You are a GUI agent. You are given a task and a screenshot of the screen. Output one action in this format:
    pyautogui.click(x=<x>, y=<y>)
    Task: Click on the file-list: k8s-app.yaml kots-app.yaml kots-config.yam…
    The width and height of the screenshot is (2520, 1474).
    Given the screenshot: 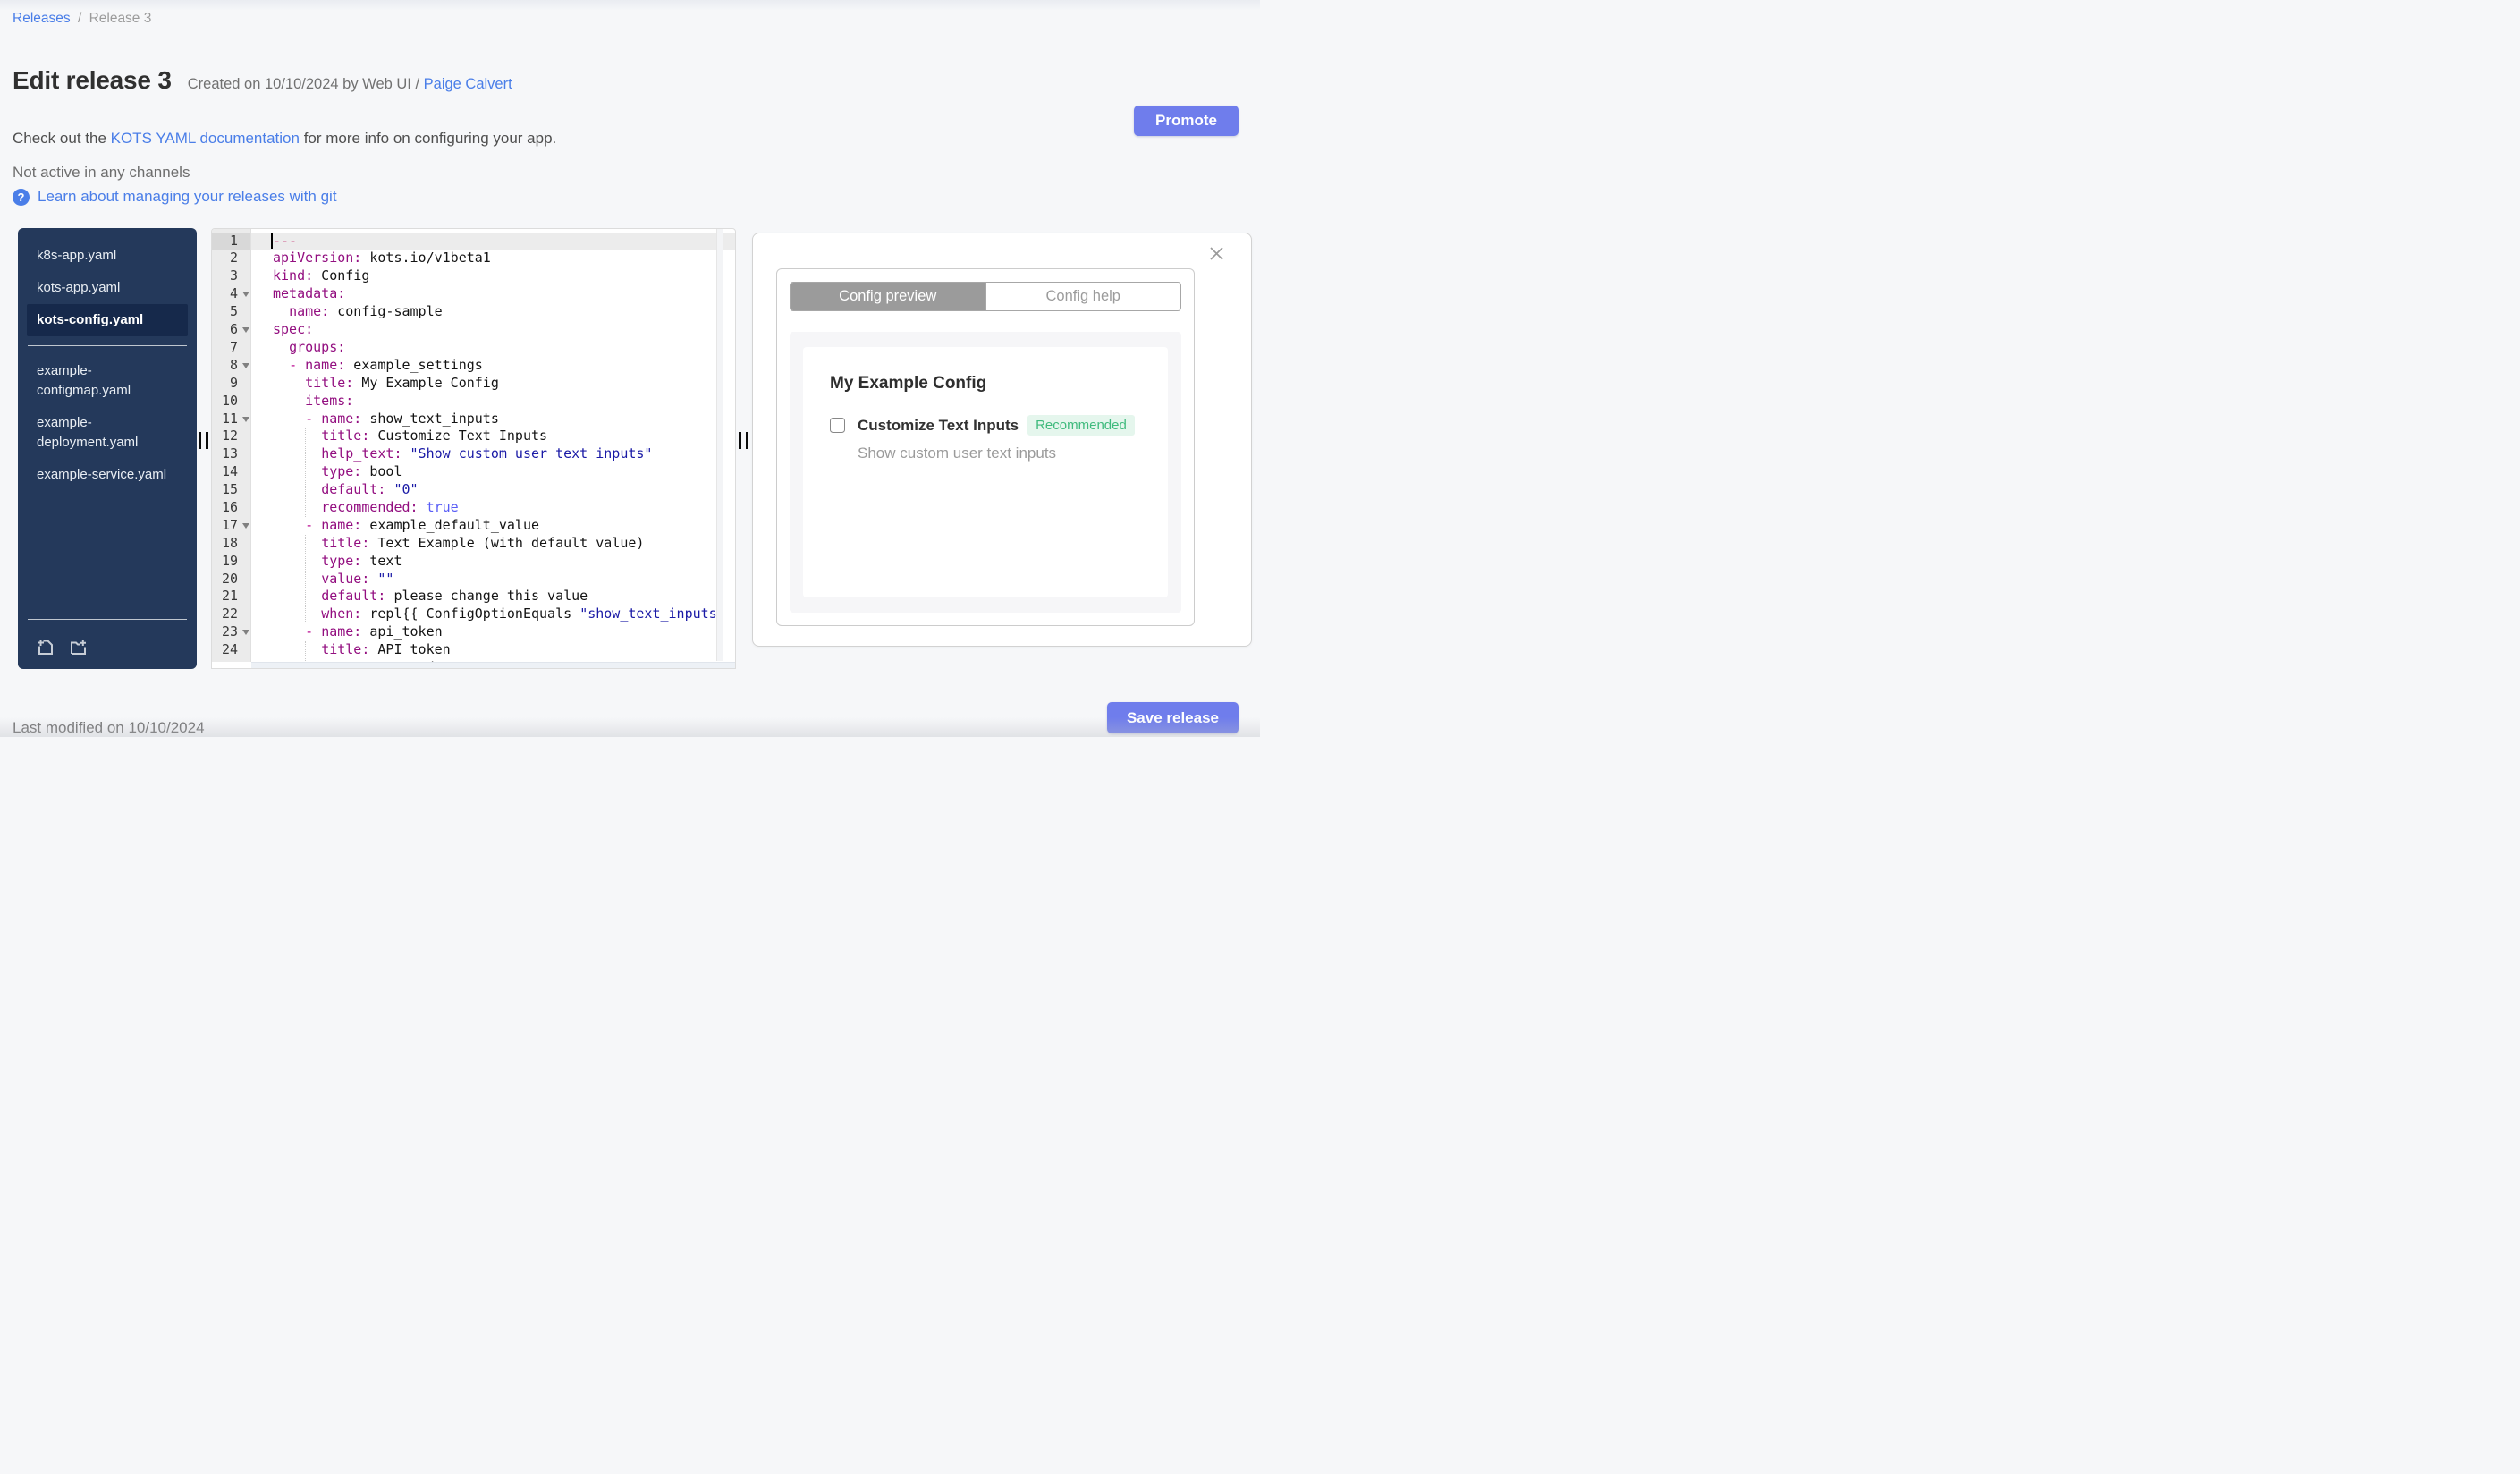 What is the action you would take?
    pyautogui.click(x=107, y=359)
    